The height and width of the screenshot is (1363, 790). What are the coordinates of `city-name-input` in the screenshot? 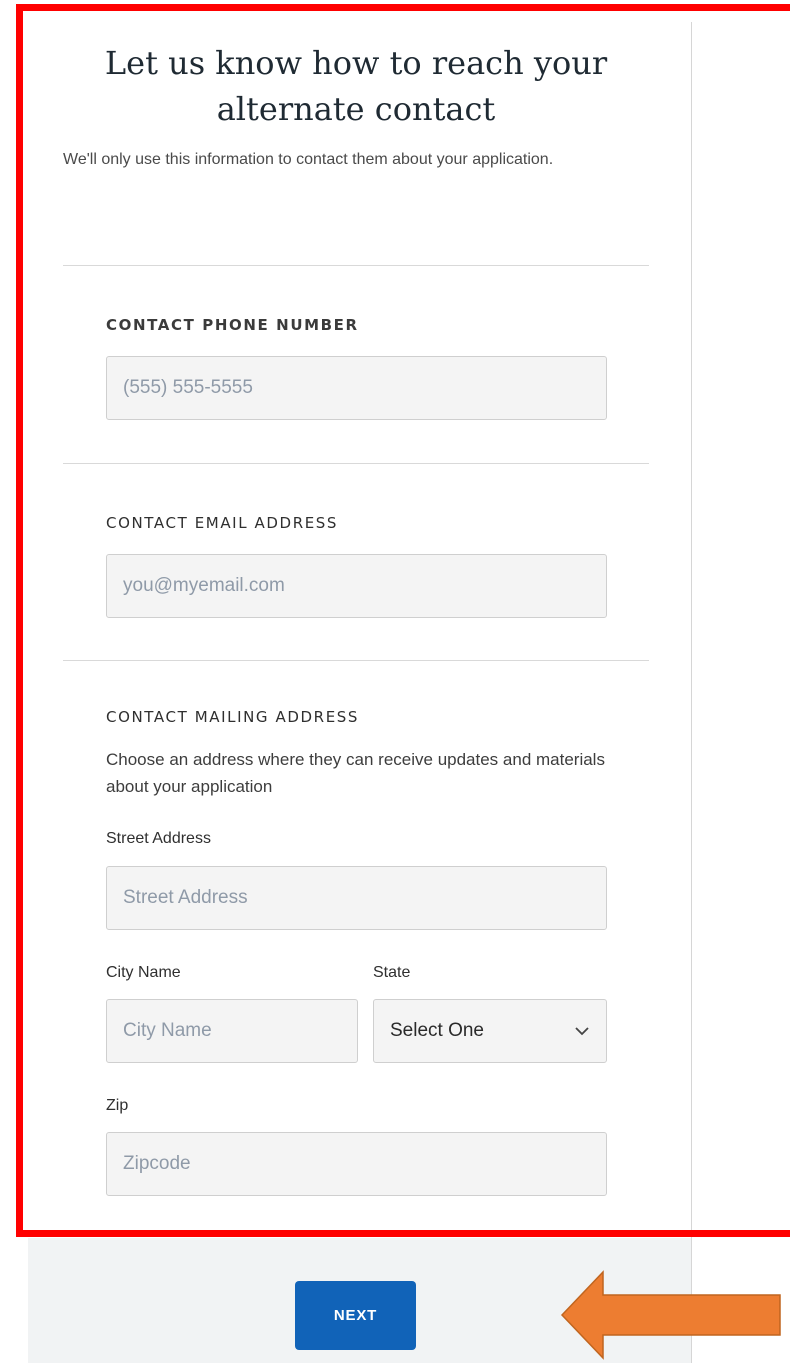 It's located at (232, 1031).